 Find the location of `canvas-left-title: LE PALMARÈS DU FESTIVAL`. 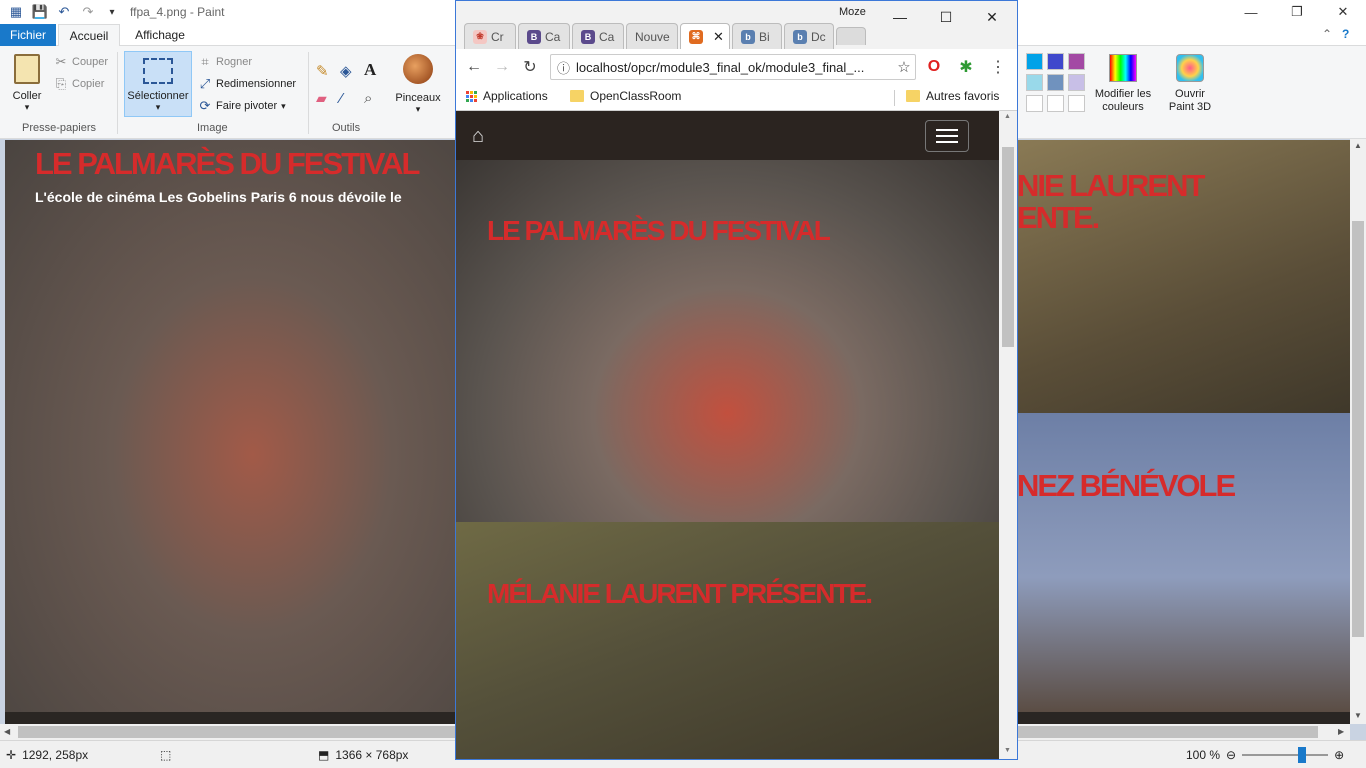

canvas-left-title: LE PALMARÈS DU FESTIVAL is located at coordinates (227, 163).